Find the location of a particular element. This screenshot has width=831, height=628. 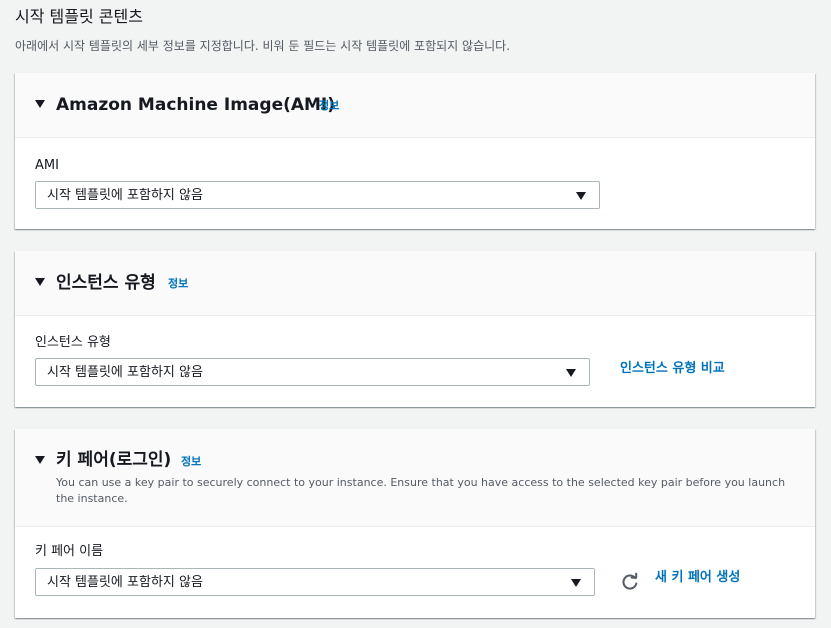

ami-panel-body: AMI 시작 템플릿에 포함하지 않음 is located at coordinates (415, 183).